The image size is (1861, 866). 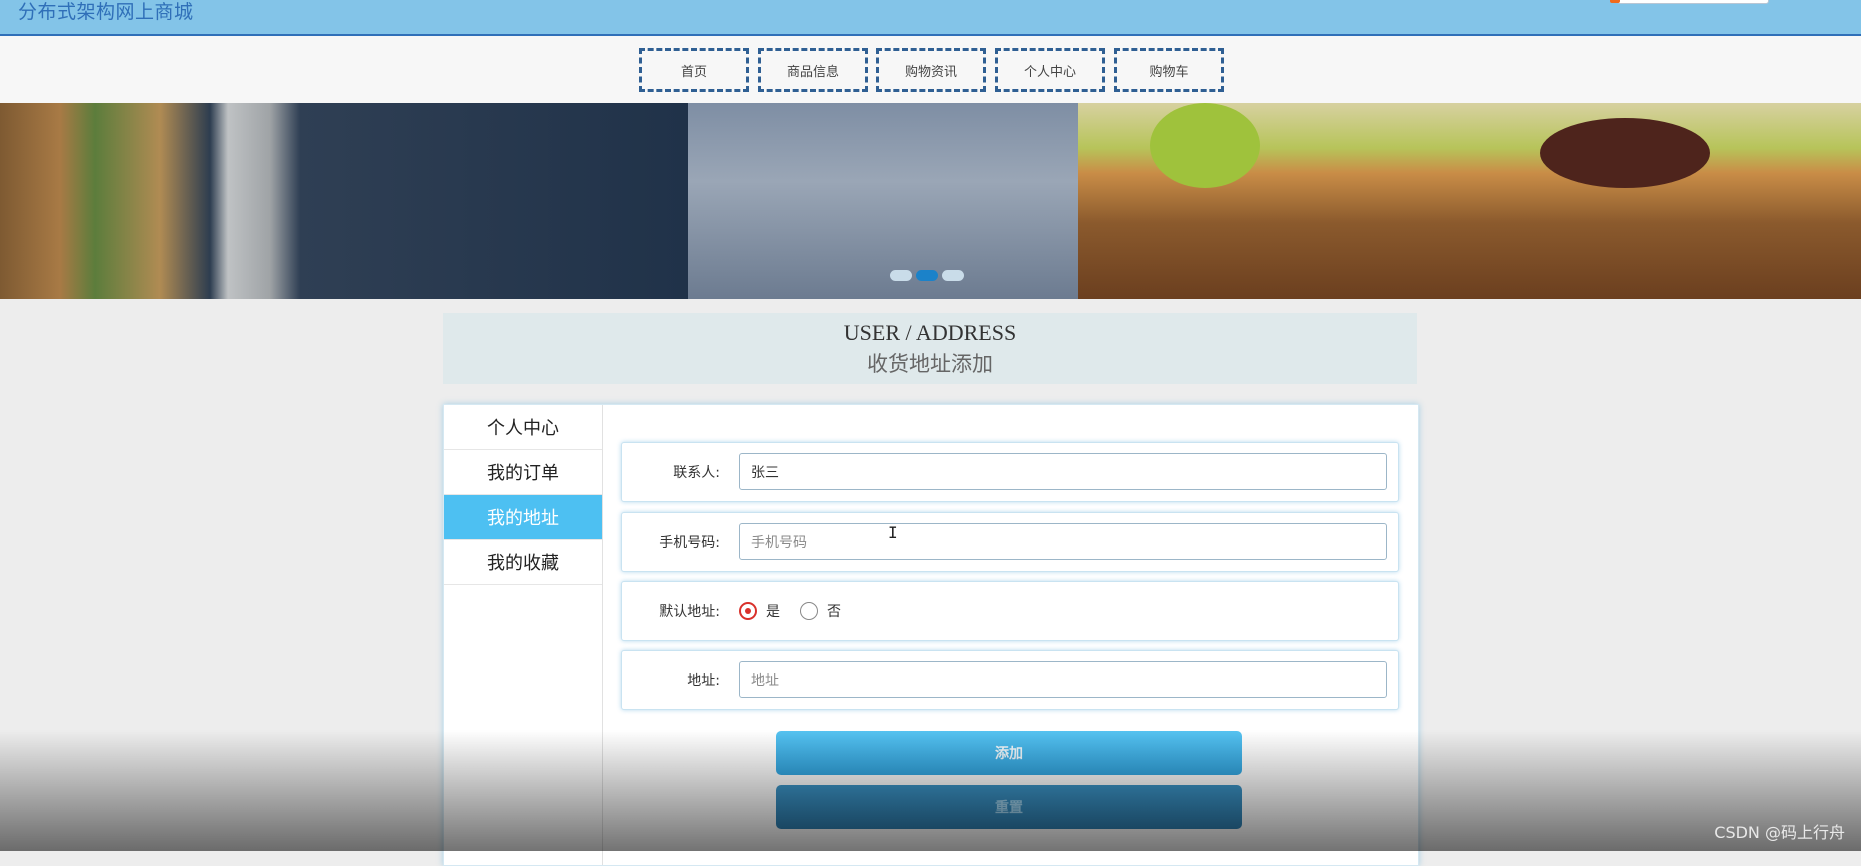 I want to click on sidebar-item-address: 我的地址, so click(x=523, y=517).